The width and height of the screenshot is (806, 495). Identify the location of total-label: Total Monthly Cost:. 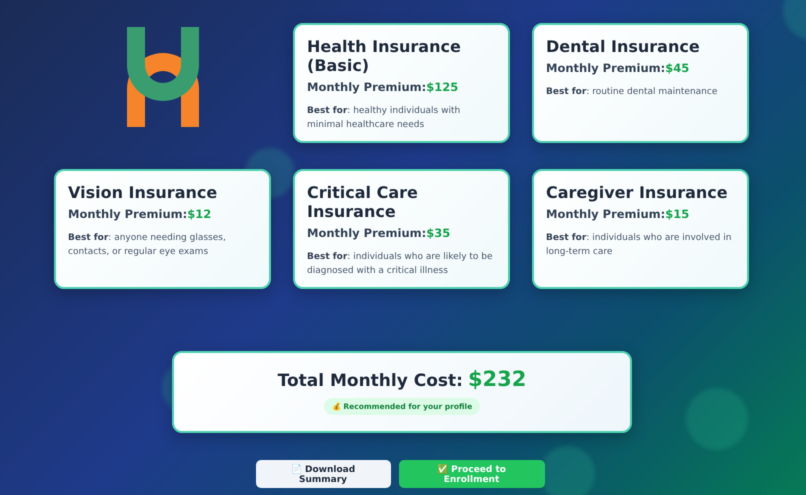
(370, 381).